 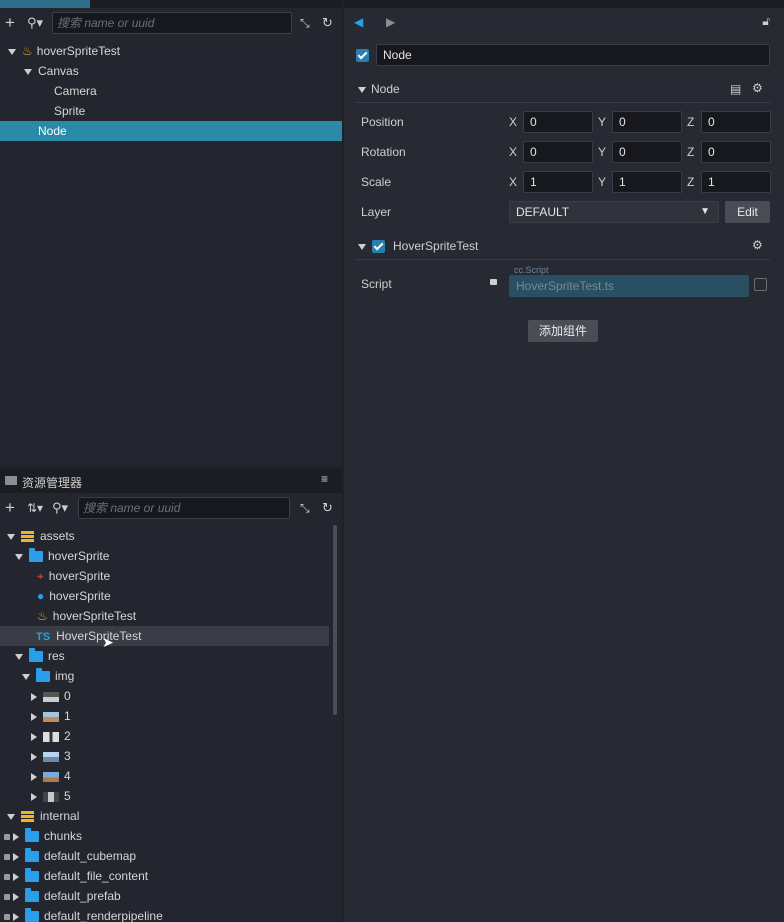 I want to click on tree-node-camera: Camera, so click(x=171, y=91).